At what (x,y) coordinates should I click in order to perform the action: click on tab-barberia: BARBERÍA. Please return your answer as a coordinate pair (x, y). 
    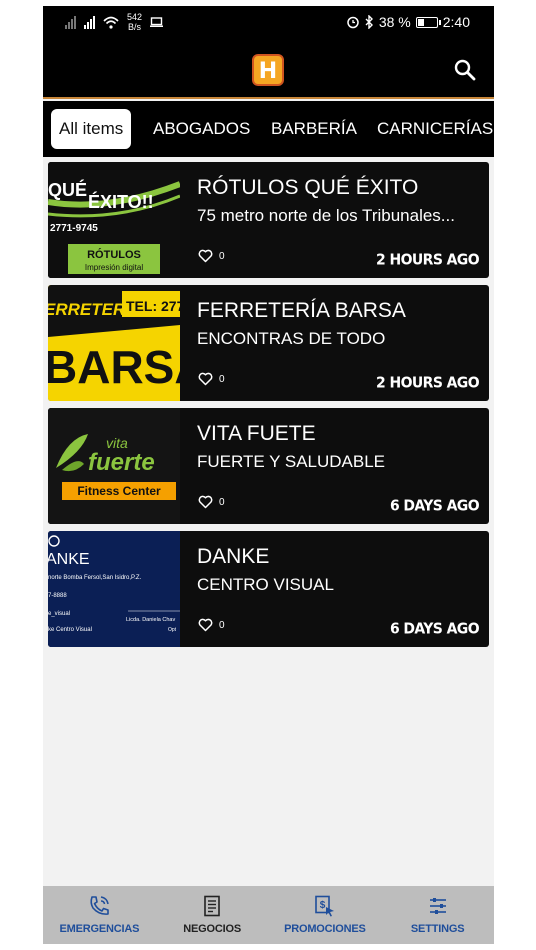
    Looking at the image, I should click on (314, 129).